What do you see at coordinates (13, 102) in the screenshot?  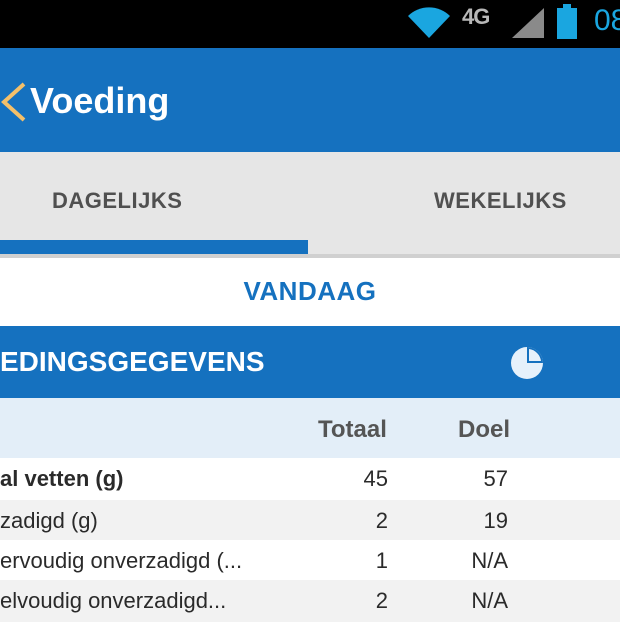 I see `back-chevron-icon` at bounding box center [13, 102].